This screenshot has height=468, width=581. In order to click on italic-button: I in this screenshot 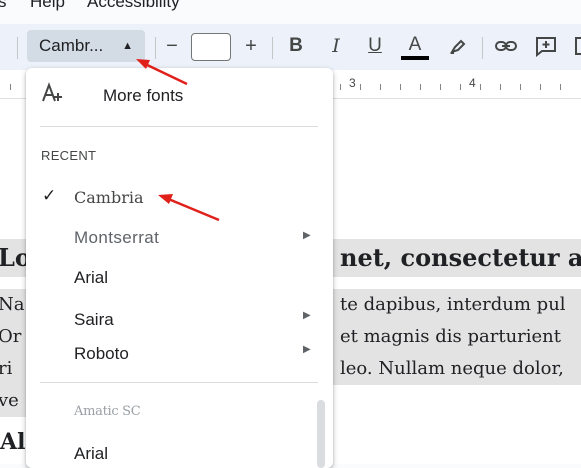, I will do `click(336, 46)`.